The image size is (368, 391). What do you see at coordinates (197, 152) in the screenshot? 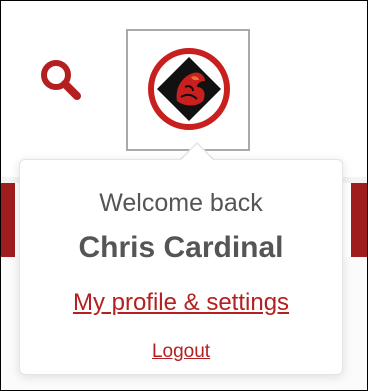
I see `popup-arrow` at bounding box center [197, 152].